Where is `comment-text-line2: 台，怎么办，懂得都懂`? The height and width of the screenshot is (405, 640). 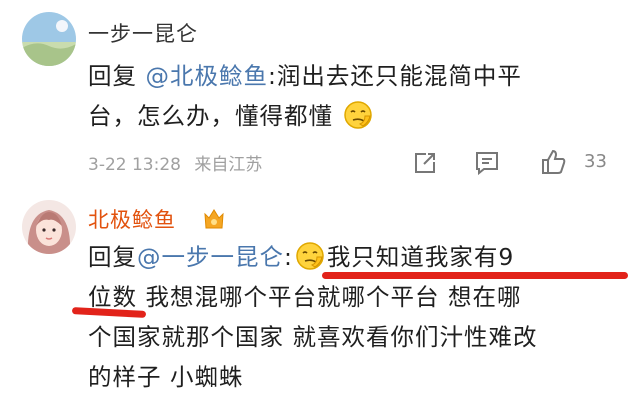 comment-text-line2: 台，怎么办，懂得都懂 is located at coordinates (210, 116).